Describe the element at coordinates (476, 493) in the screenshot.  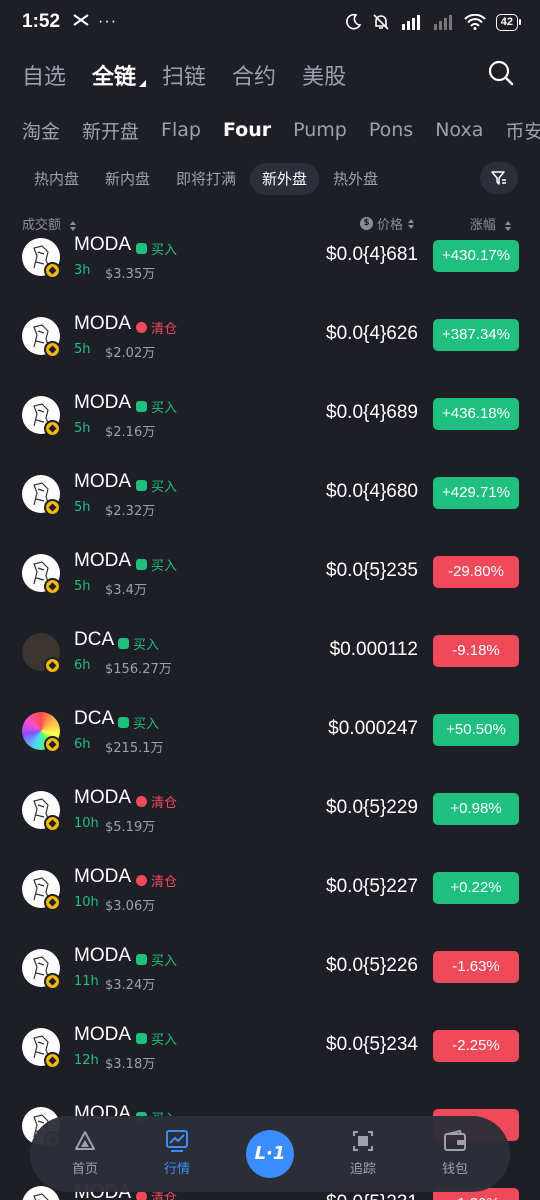
I see `change-pill: +429.71%` at that location.